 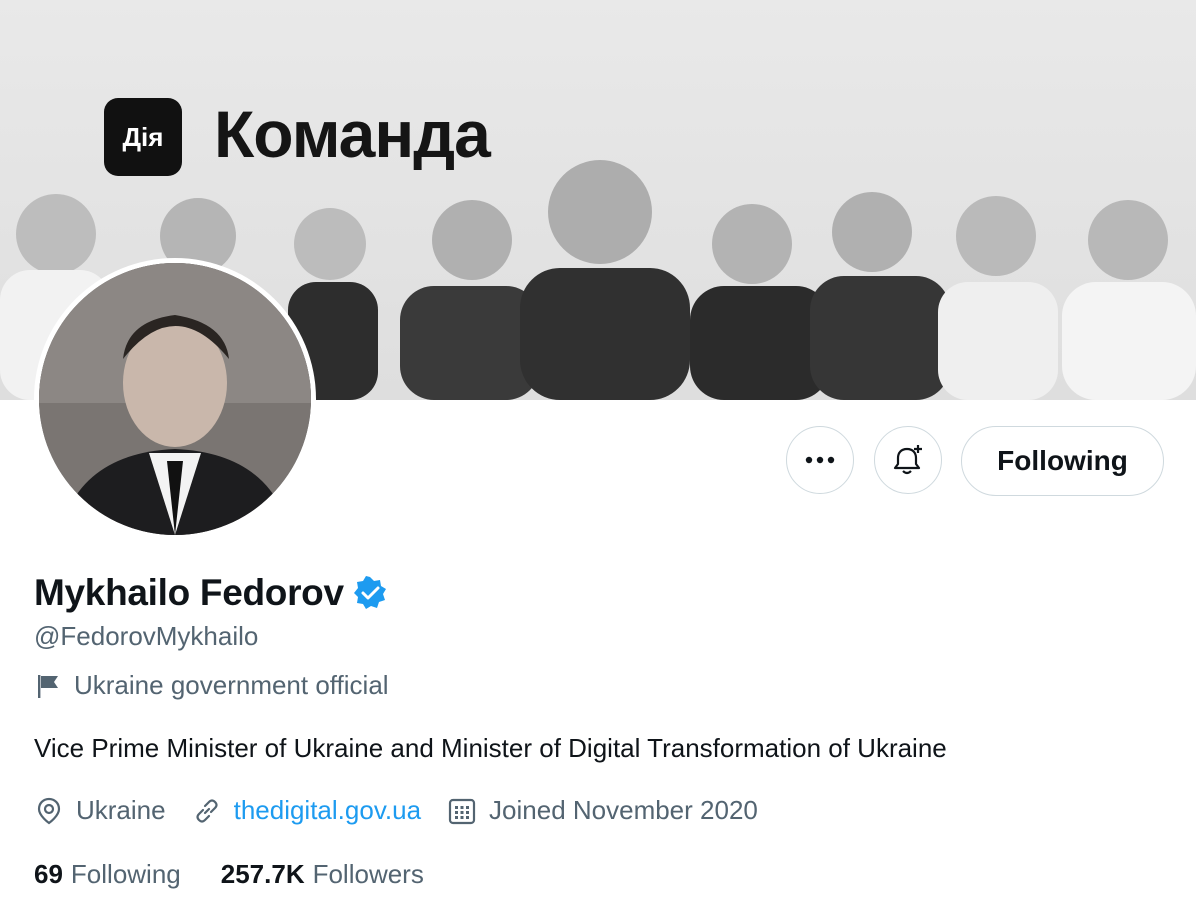 What do you see at coordinates (327, 810) in the screenshot?
I see `website-link: thedigital.gov.ua` at bounding box center [327, 810].